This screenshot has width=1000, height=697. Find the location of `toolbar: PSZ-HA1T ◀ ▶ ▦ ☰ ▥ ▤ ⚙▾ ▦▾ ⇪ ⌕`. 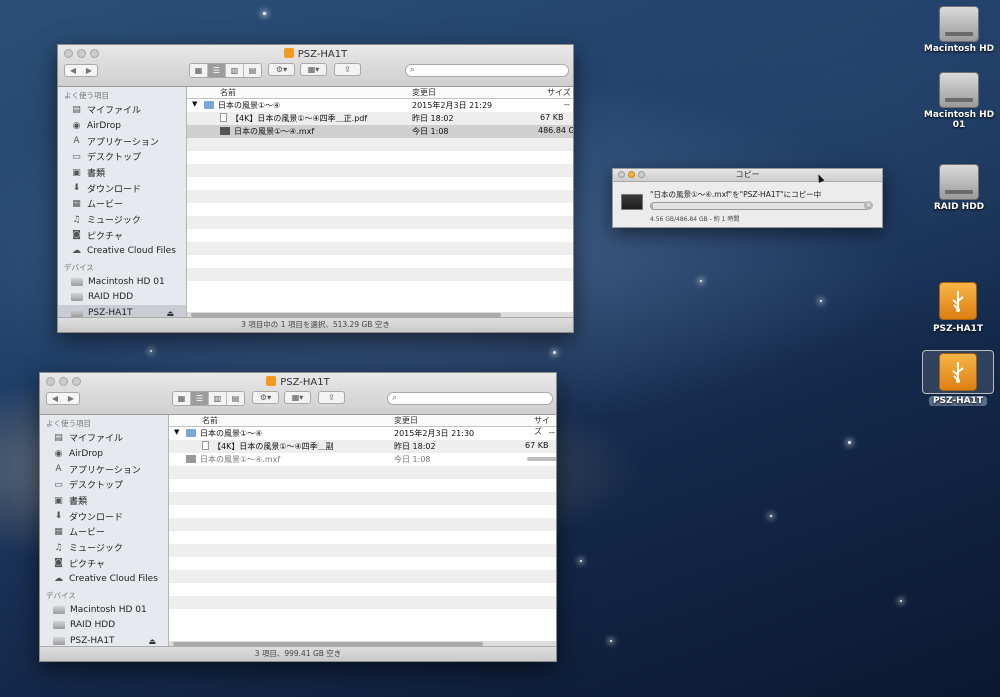

toolbar: PSZ-HA1T ◀ ▶ ▦ ☰ ▥ ▤ ⚙▾ ▦▾ ⇪ ⌕ is located at coordinates (298, 394).